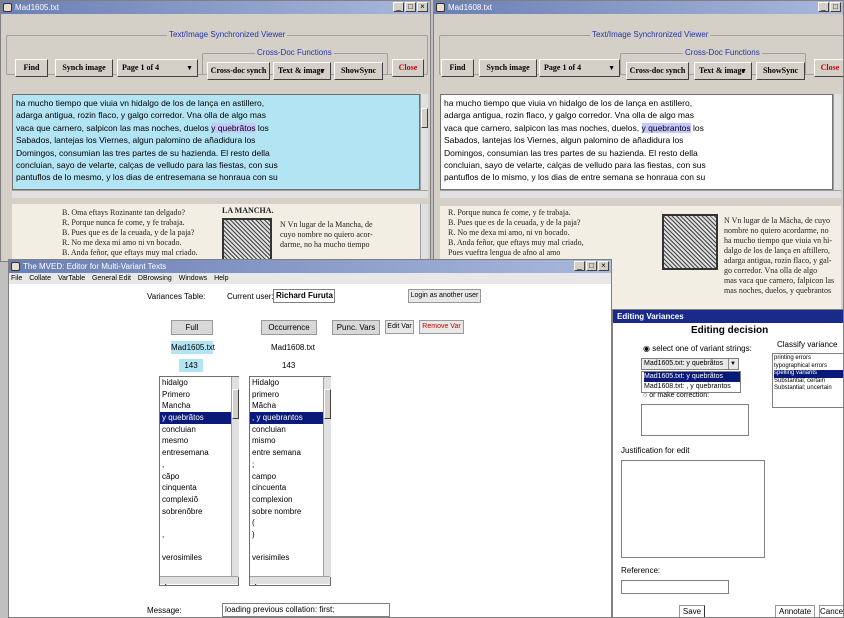 The image size is (844, 618). What do you see at coordinates (155, 278) in the screenshot?
I see `menu-dbrowsing: DBrowsing` at bounding box center [155, 278].